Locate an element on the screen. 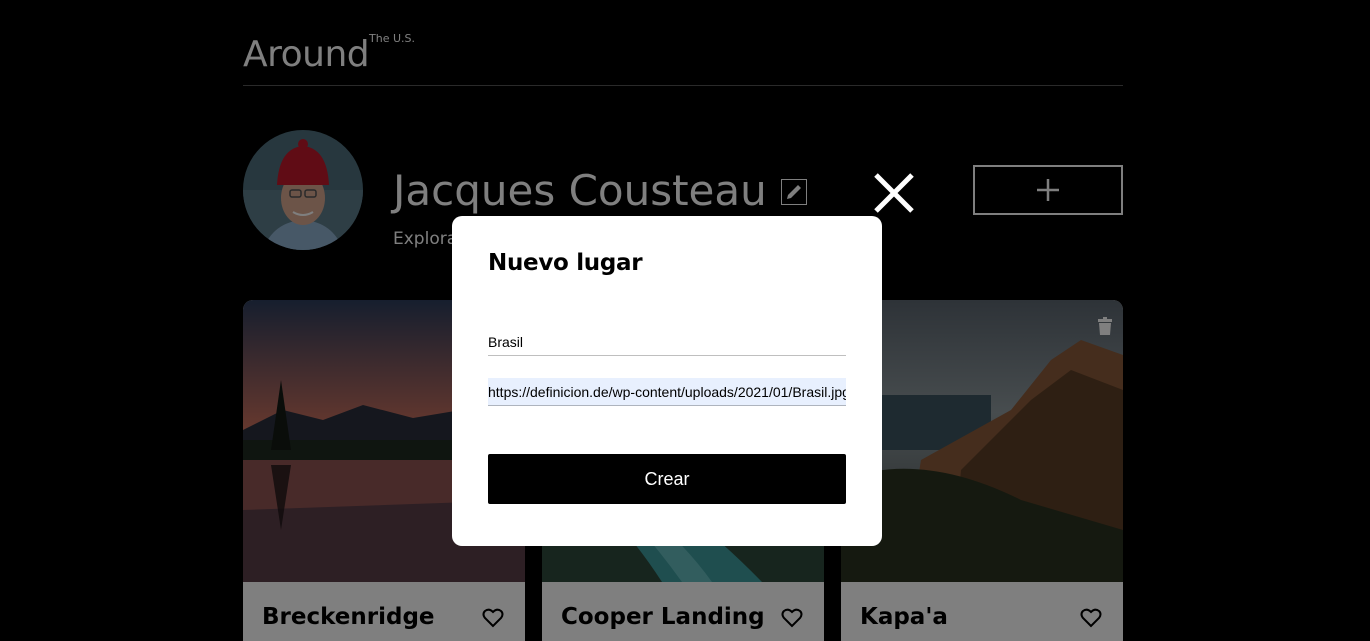  place-name-input is located at coordinates (667, 342).